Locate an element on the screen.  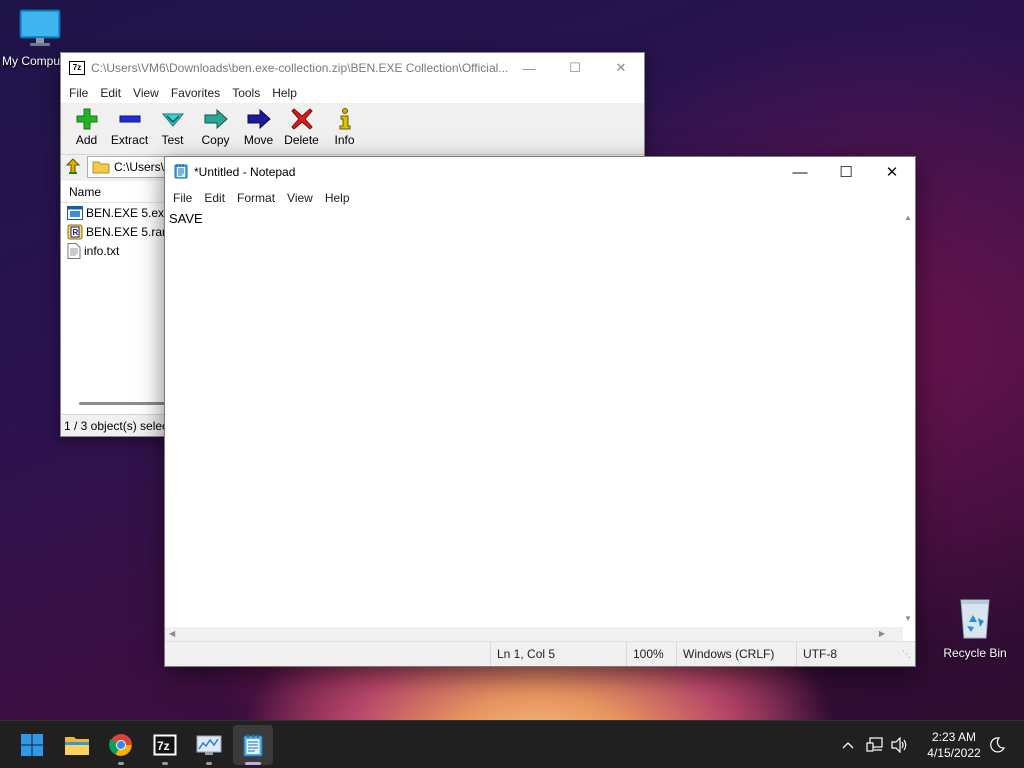
copy-button: Copy is located at coordinates (215, 128).